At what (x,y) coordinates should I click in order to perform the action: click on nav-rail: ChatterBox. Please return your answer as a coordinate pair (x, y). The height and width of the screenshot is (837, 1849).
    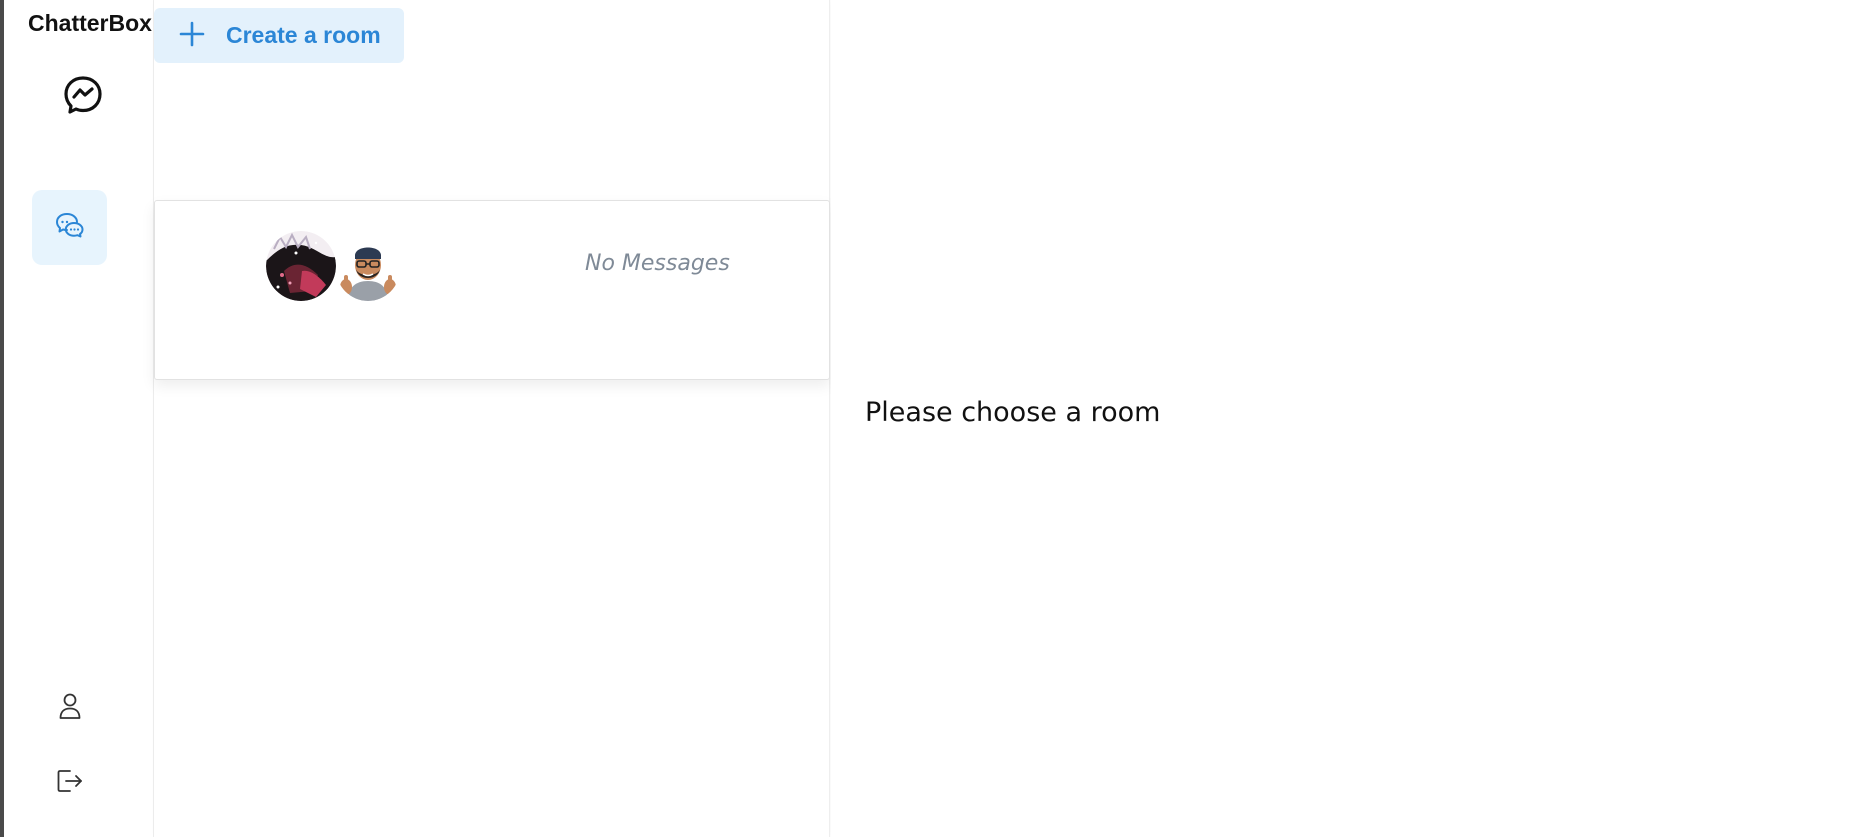
    Looking at the image, I should click on (79, 418).